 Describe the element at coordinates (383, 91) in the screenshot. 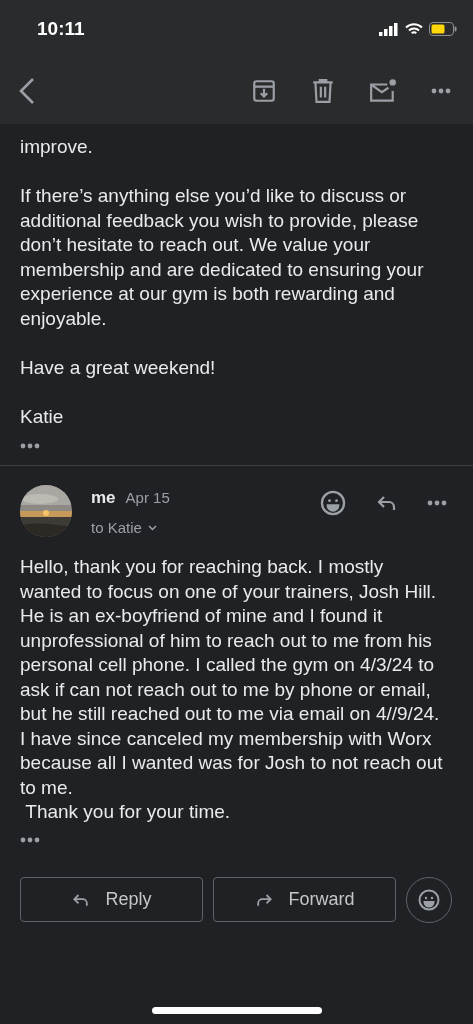

I see `mail-unread-icon` at that location.